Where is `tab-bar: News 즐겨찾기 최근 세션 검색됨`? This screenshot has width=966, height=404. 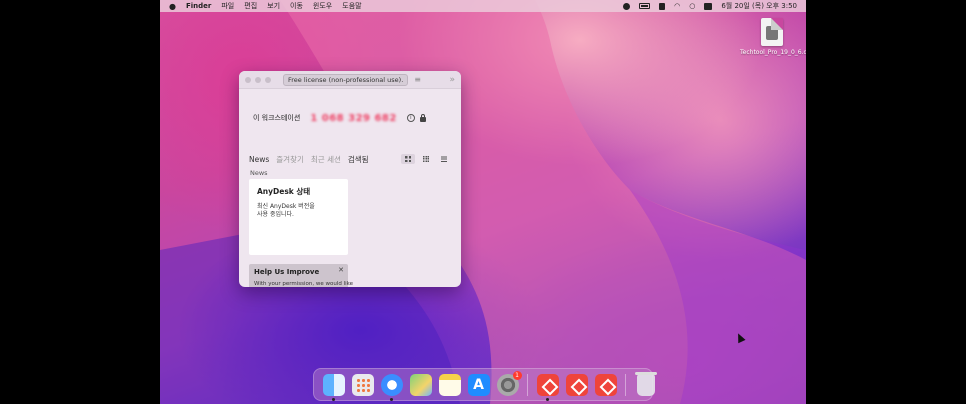
tab-bar: News 즐겨찾기 최근 세션 검색됨 is located at coordinates (350, 159).